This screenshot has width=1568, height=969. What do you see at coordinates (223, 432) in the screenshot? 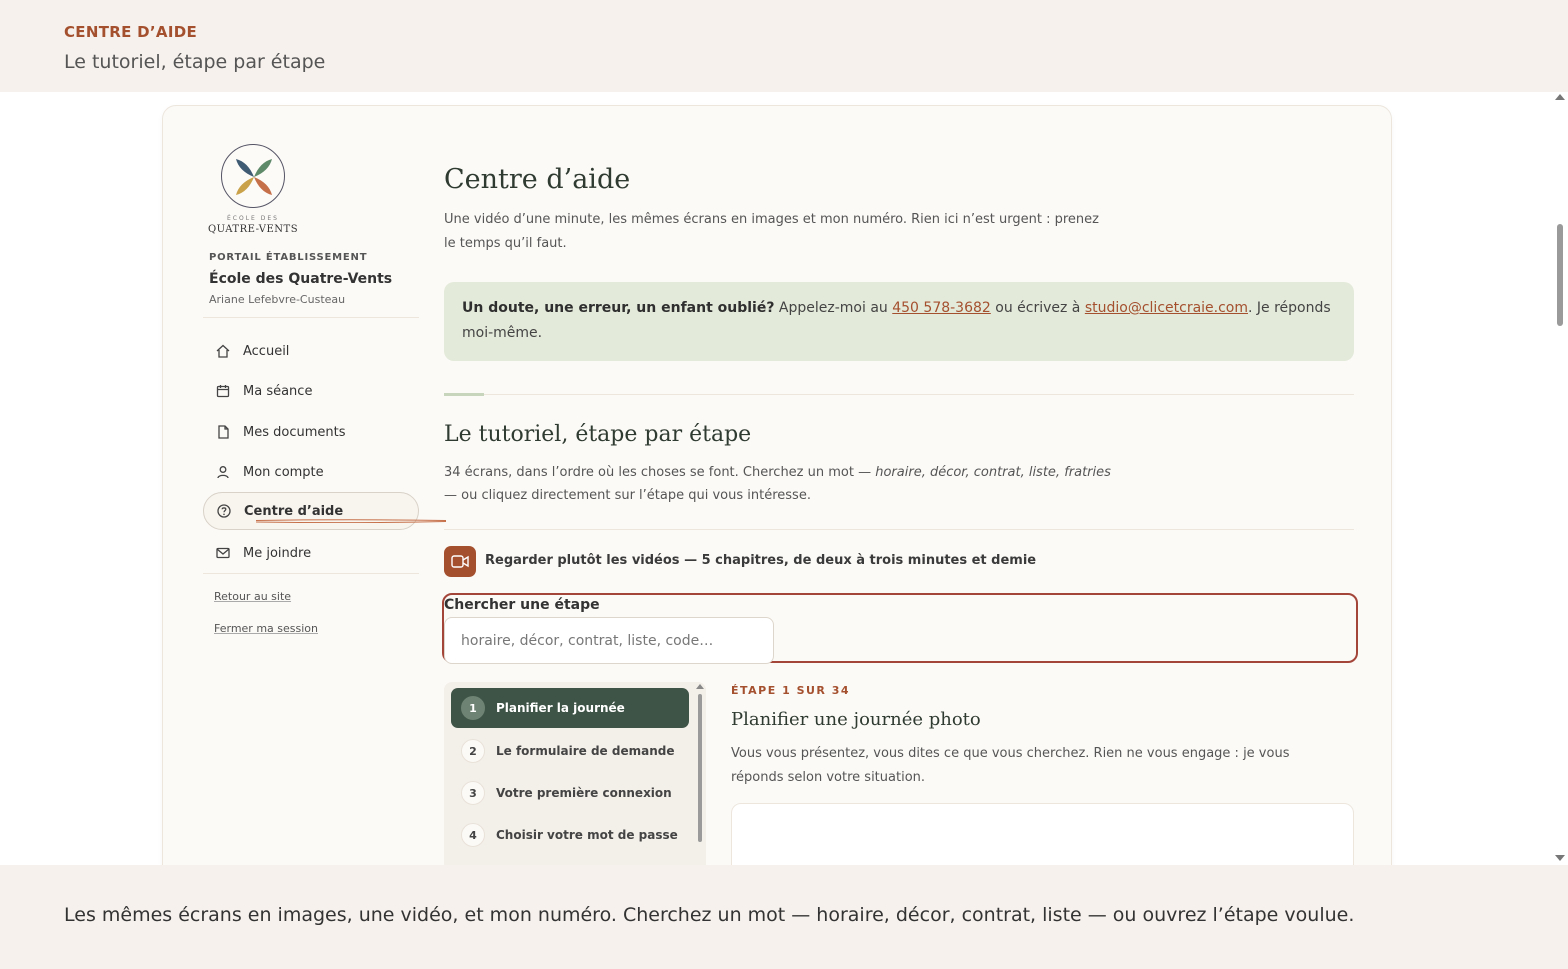
I see `document-icon` at bounding box center [223, 432].